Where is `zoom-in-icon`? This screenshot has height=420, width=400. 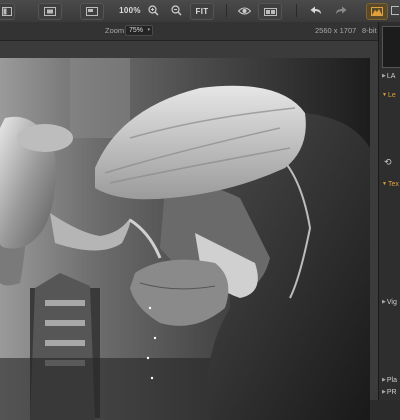
zoom-in-icon is located at coordinates (152, 10).